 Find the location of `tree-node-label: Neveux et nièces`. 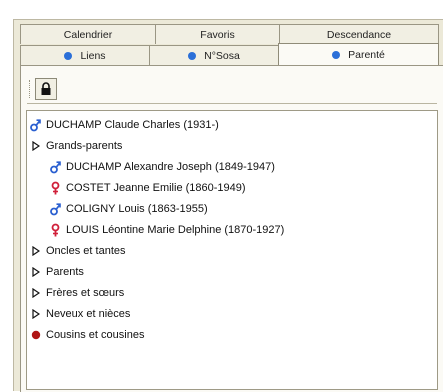

tree-node-label: Neveux et nièces is located at coordinates (88, 314).